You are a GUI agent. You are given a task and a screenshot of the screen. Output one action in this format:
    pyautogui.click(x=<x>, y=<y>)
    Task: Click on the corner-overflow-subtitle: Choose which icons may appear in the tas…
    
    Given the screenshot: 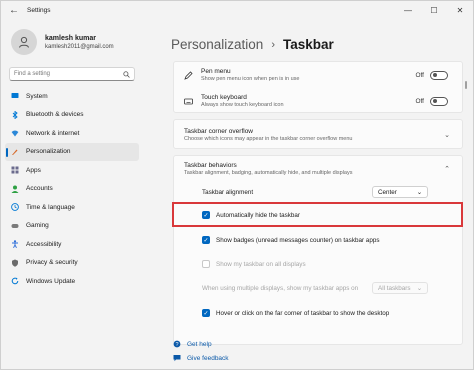 What is the action you would take?
    pyautogui.click(x=268, y=139)
    